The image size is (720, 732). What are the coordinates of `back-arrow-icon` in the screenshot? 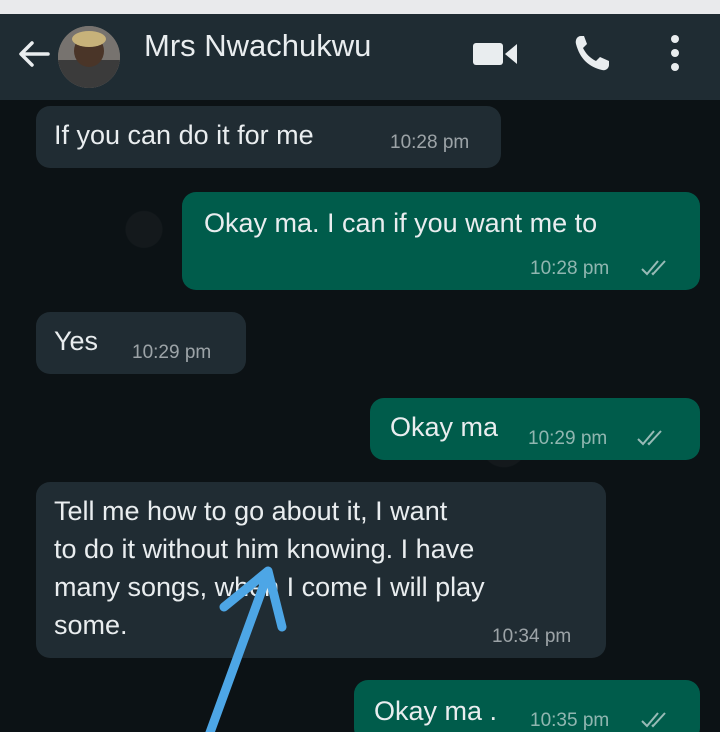 It's located at (34, 54).